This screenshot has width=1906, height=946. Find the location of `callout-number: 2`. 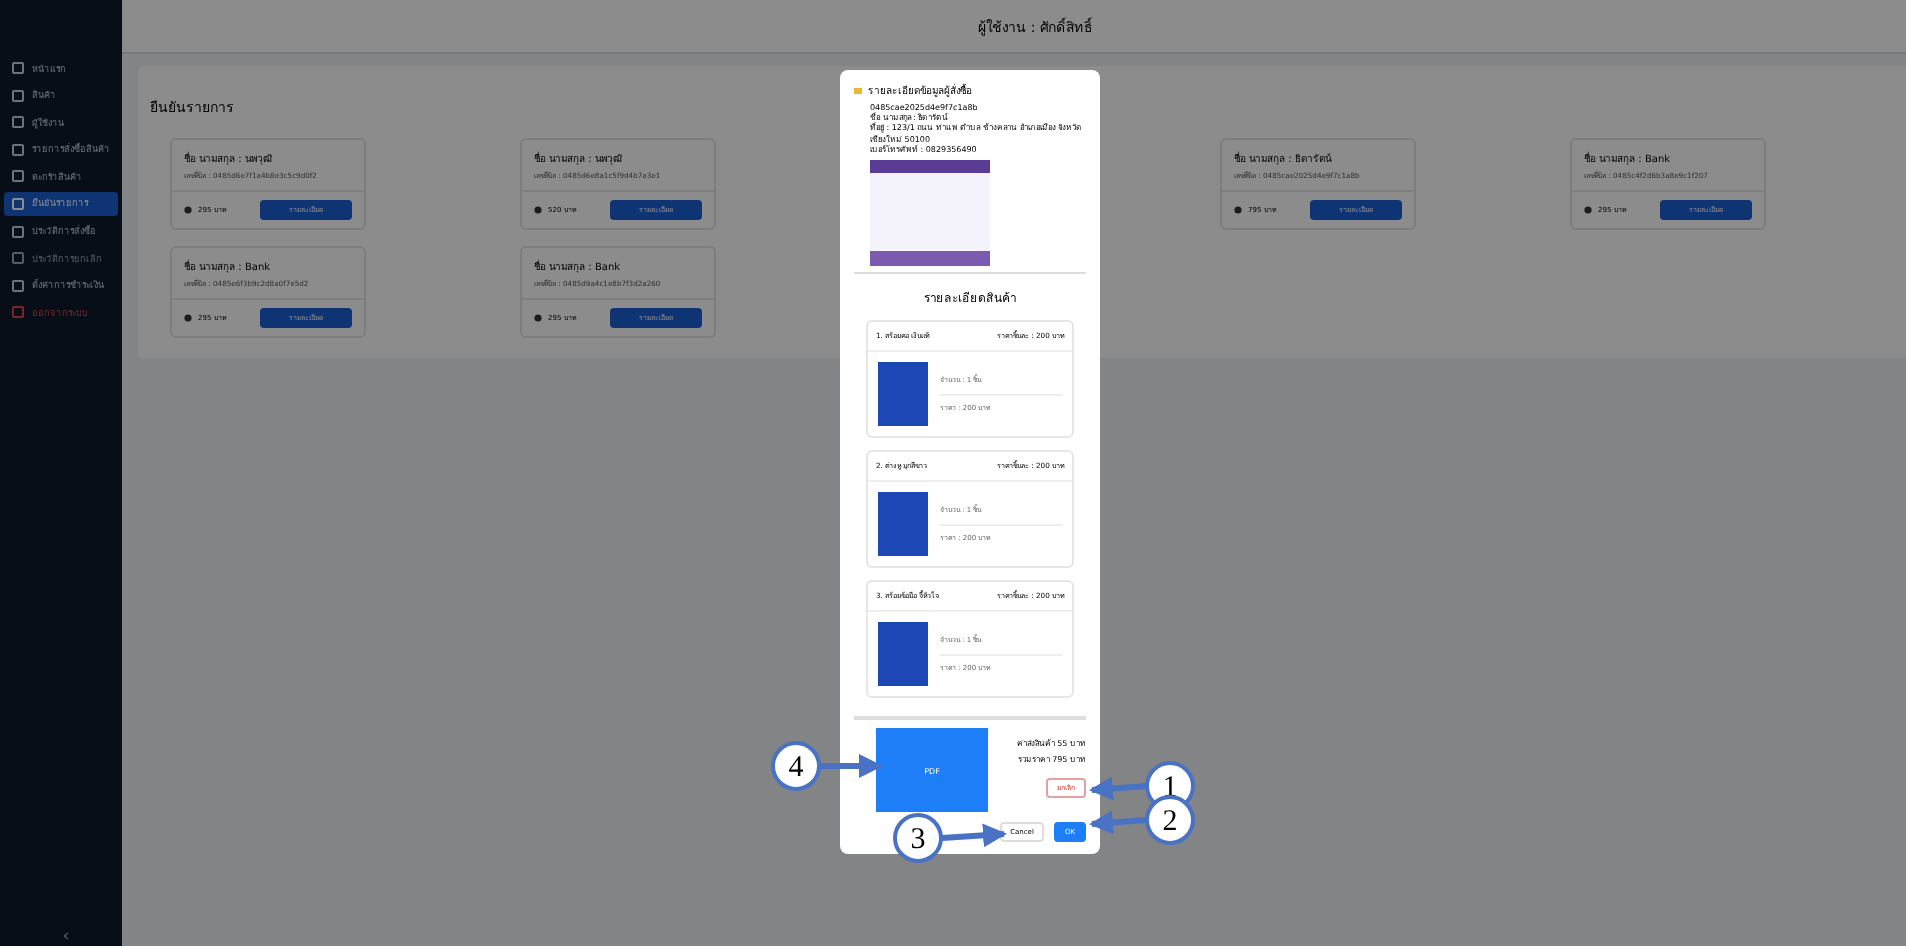

callout-number: 2 is located at coordinates (1170, 822).